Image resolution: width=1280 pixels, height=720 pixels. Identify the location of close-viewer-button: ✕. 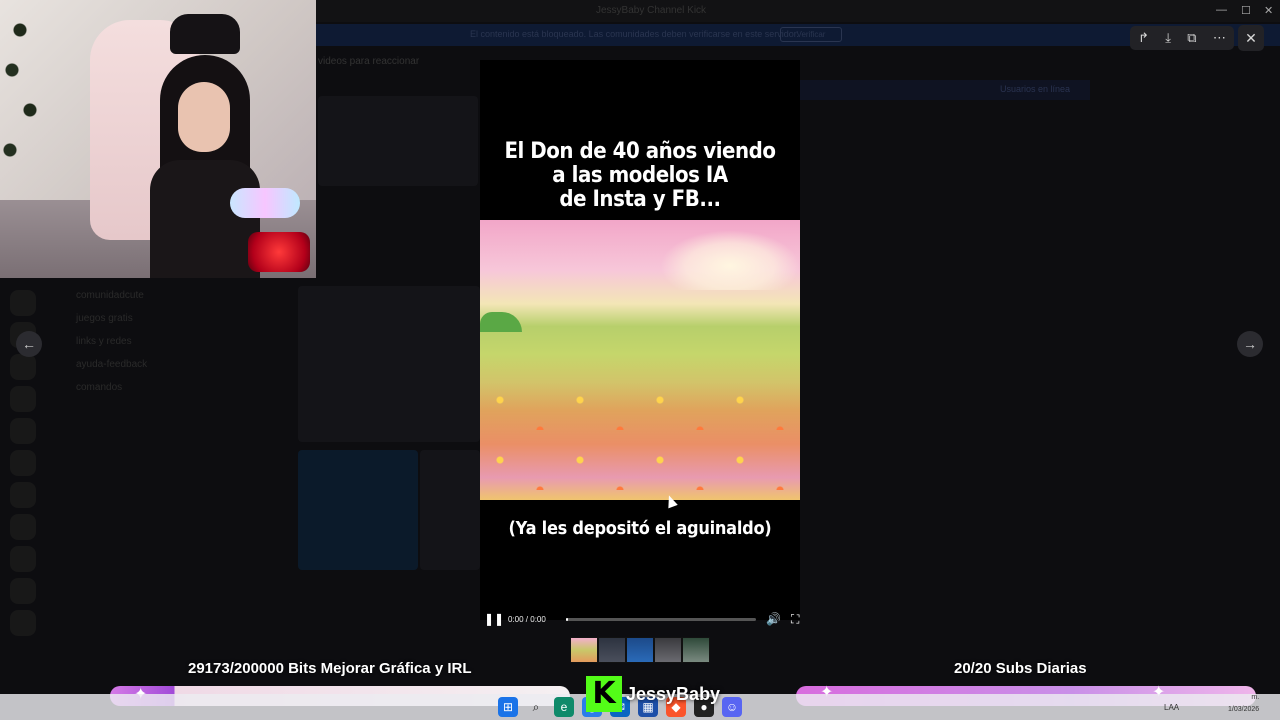
(1251, 38).